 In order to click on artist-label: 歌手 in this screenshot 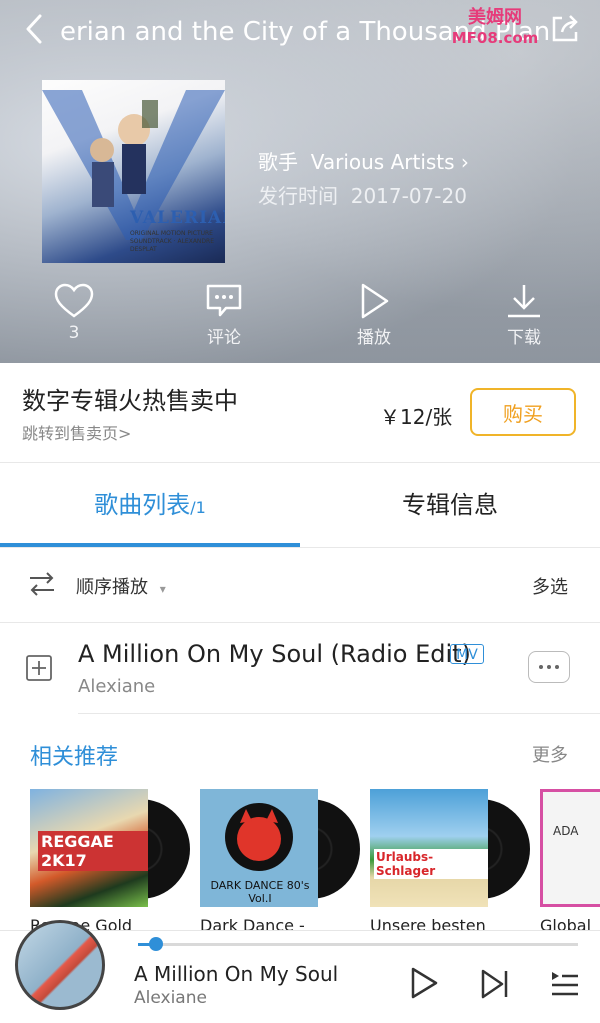, I will do `click(278, 162)`.